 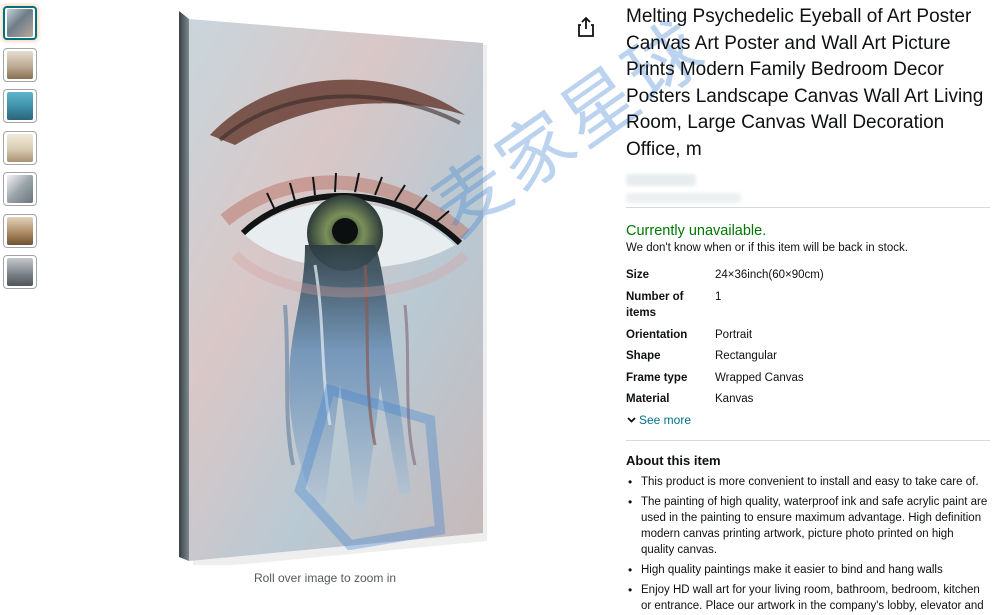 I want to click on availability-status: Currently unavailable., so click(x=696, y=231).